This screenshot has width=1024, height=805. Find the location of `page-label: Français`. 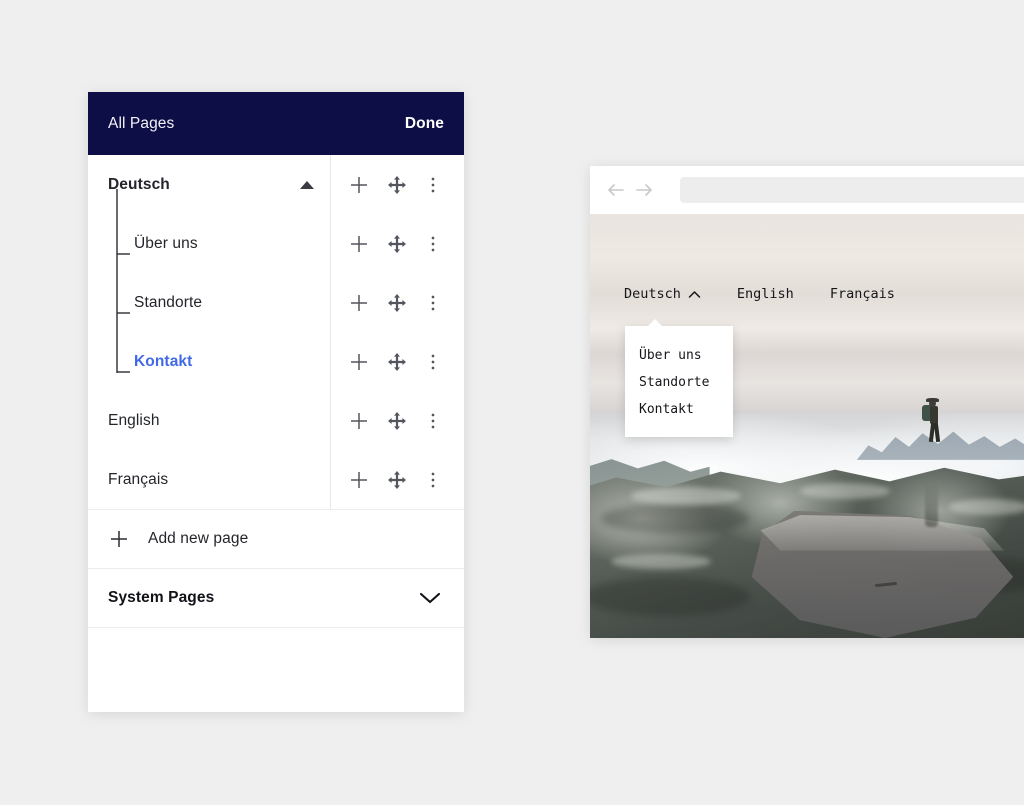

page-label: Français is located at coordinates (138, 479).